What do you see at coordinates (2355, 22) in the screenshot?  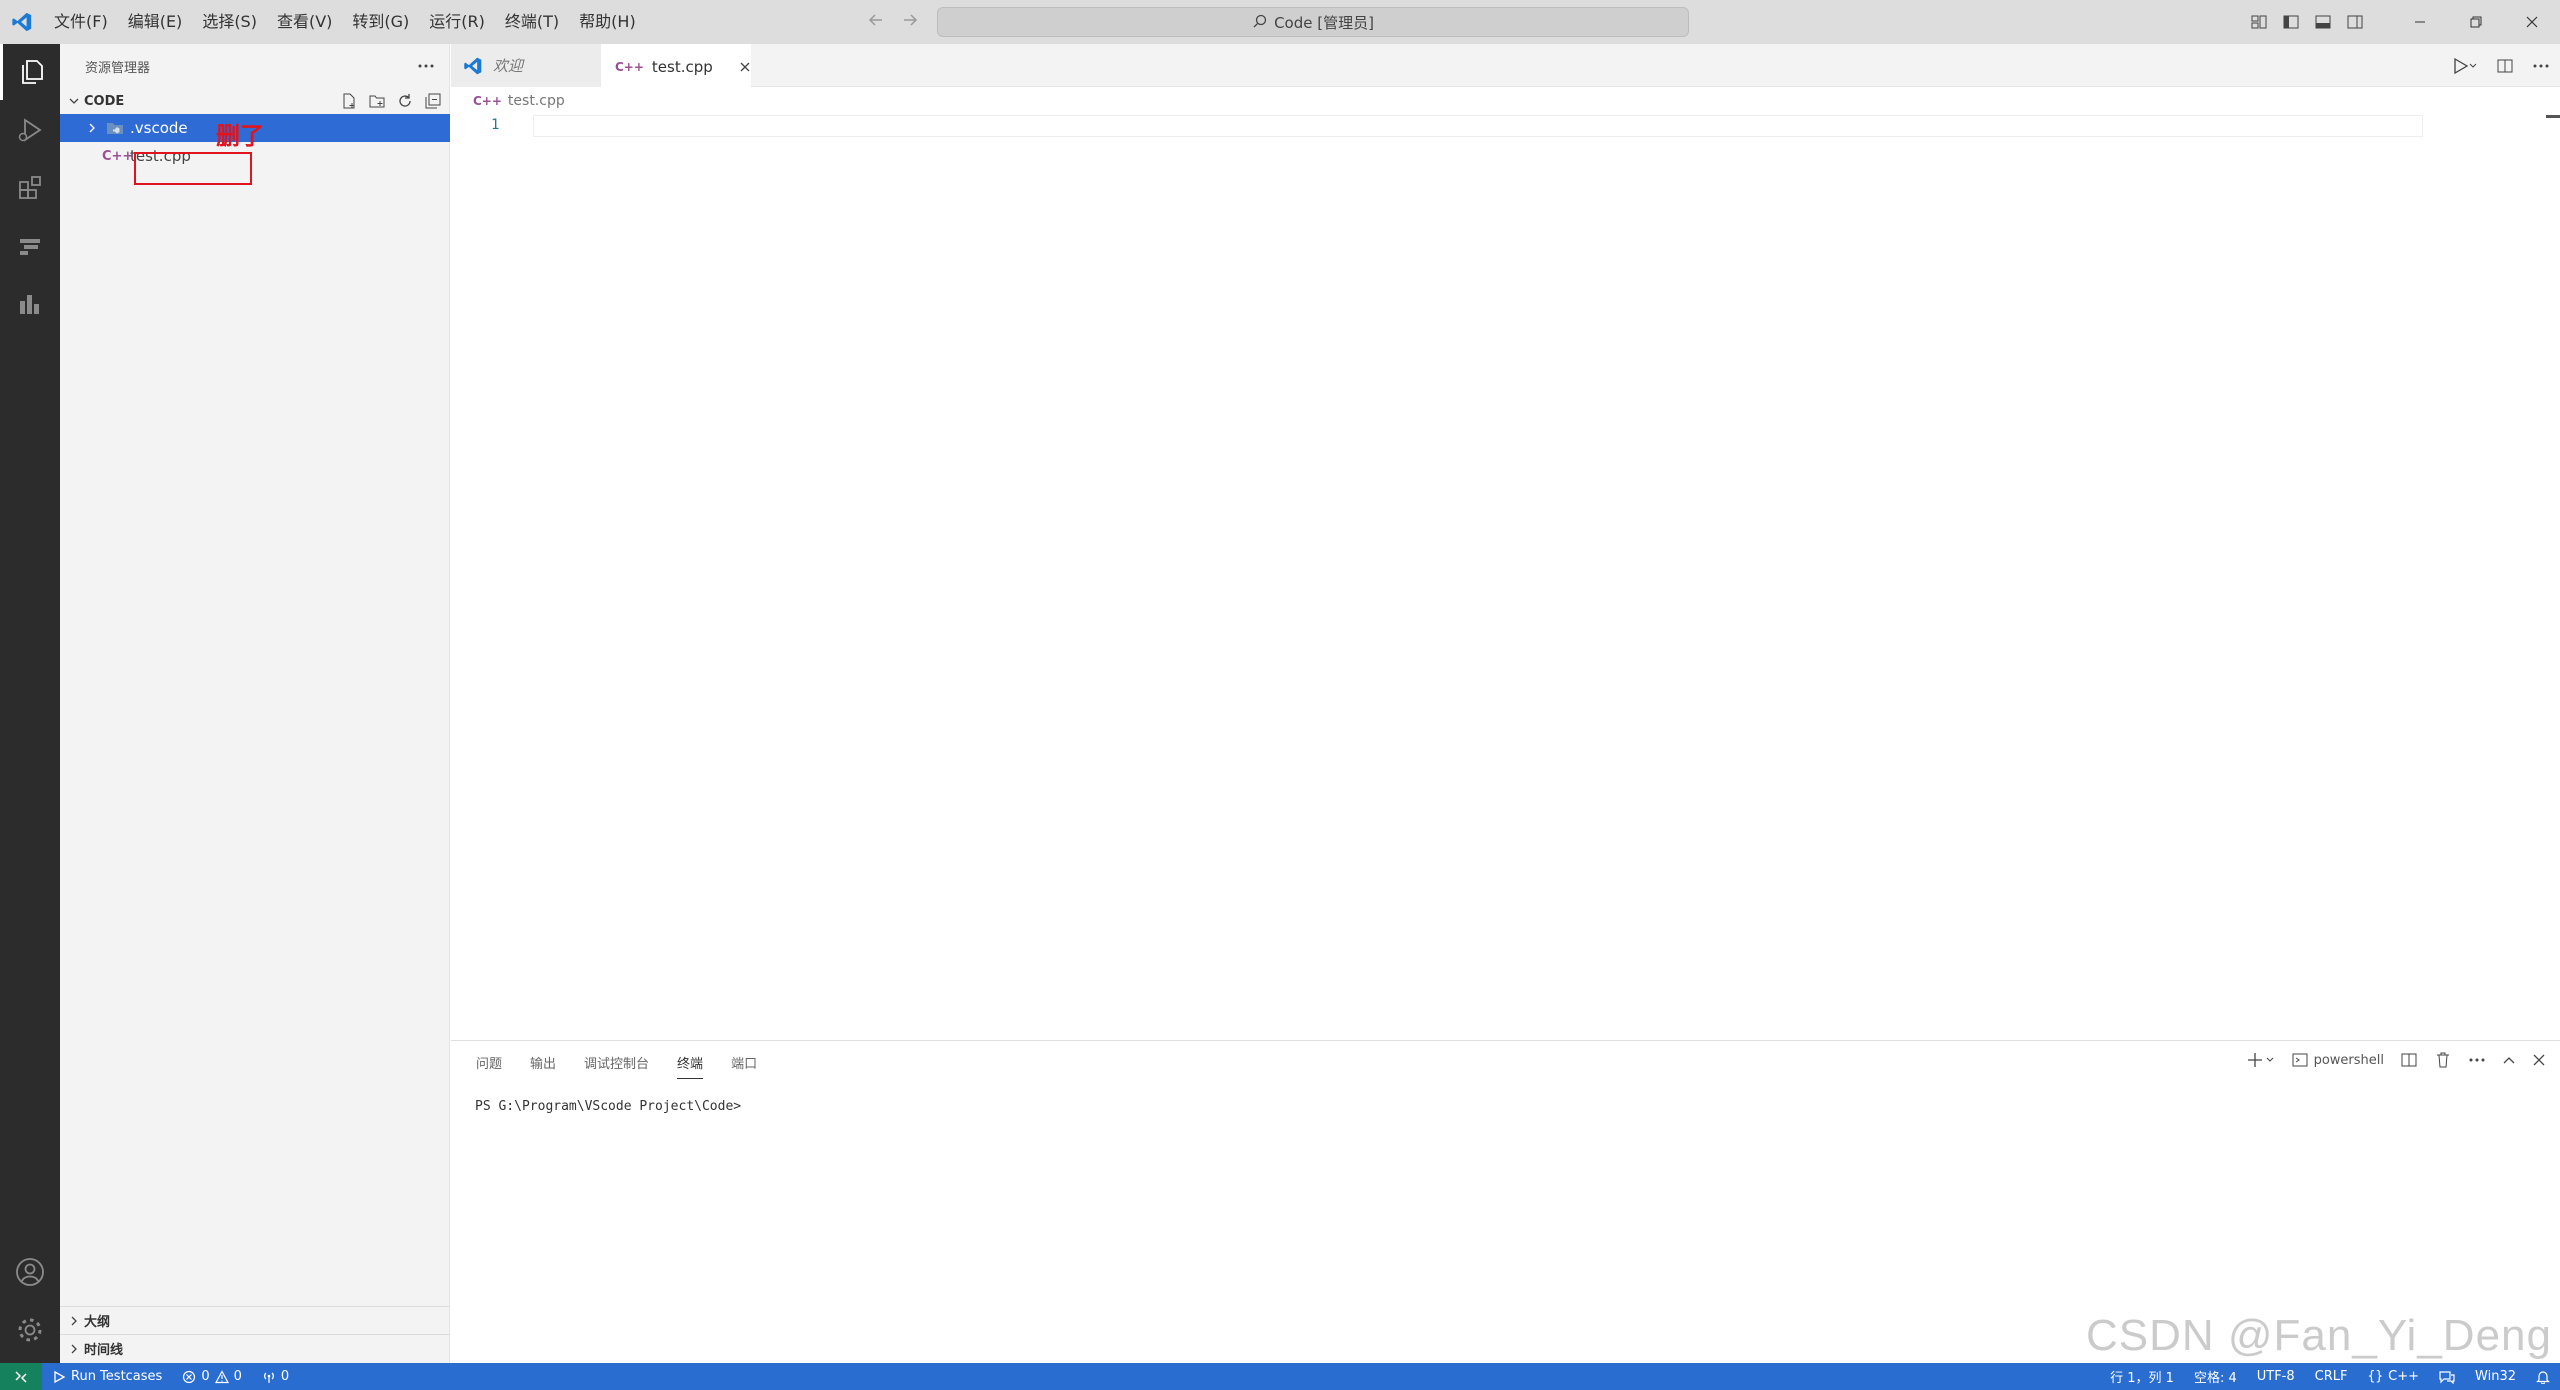 I see `toggle-secondary-sidebar-icon` at bounding box center [2355, 22].